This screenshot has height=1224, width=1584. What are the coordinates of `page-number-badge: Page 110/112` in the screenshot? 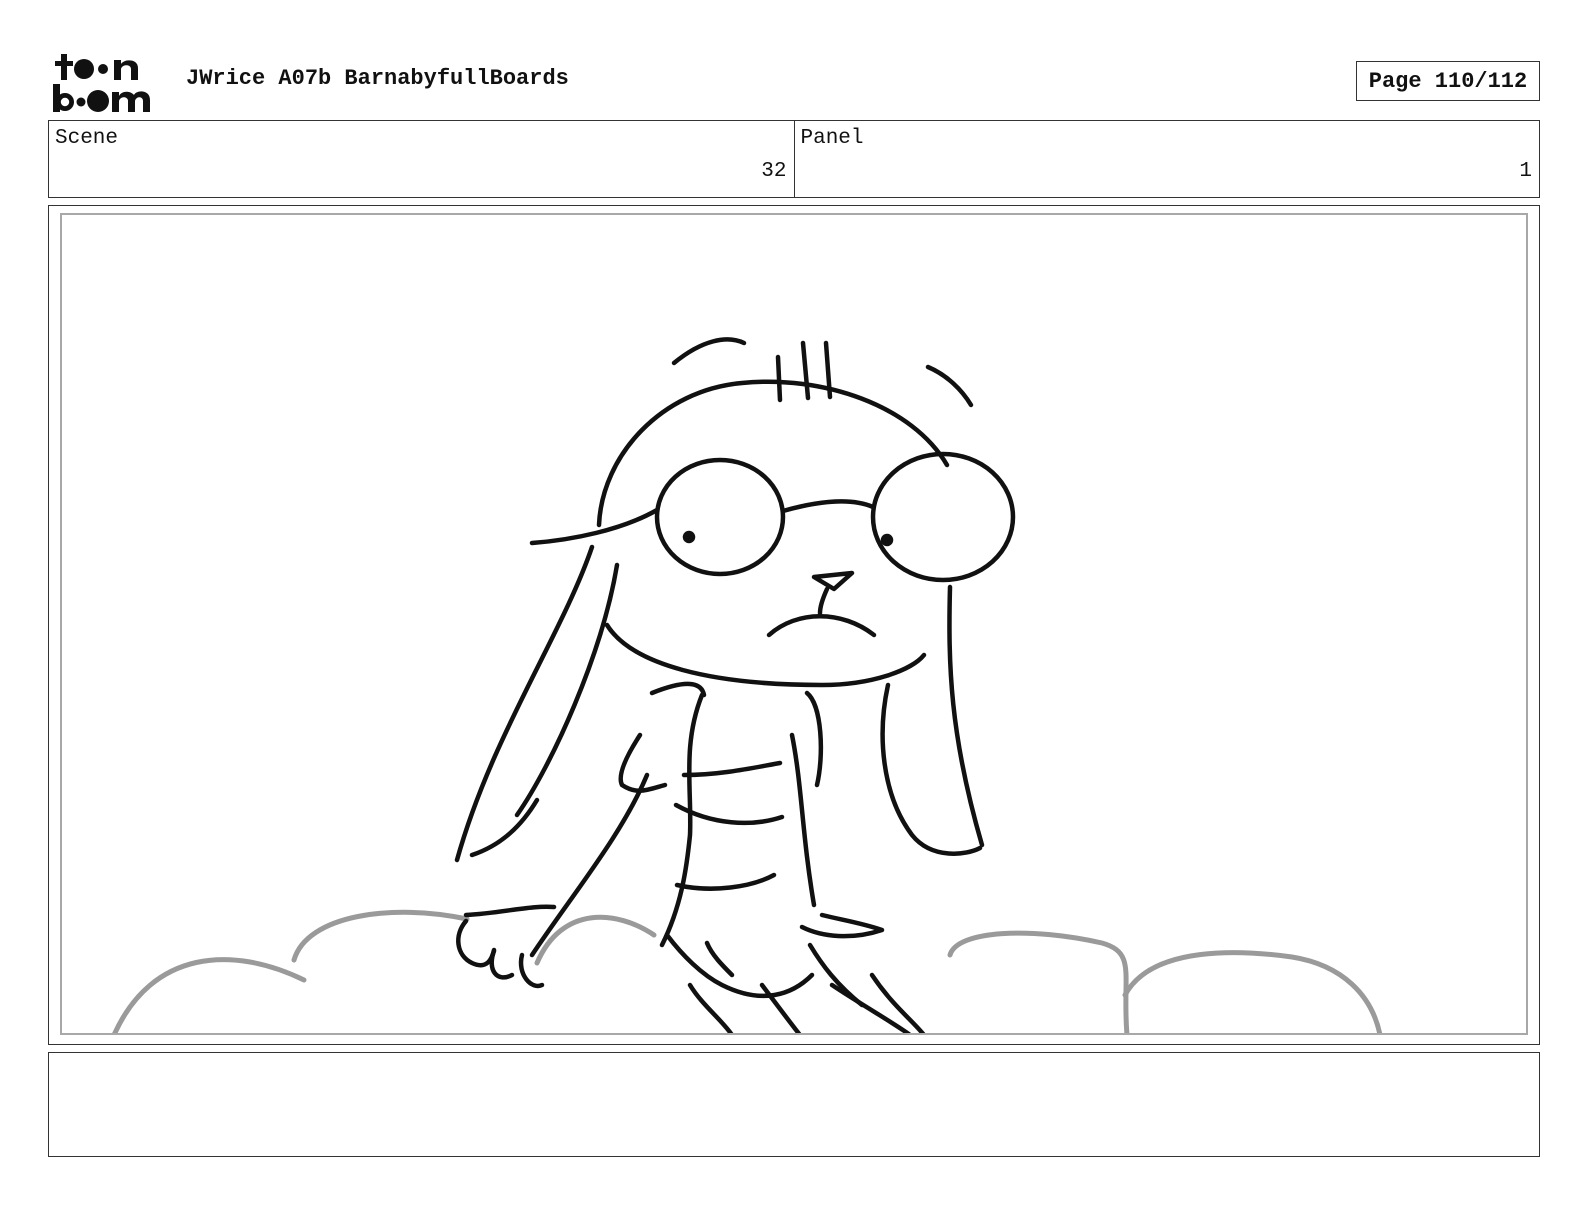 It's located at (1448, 81).